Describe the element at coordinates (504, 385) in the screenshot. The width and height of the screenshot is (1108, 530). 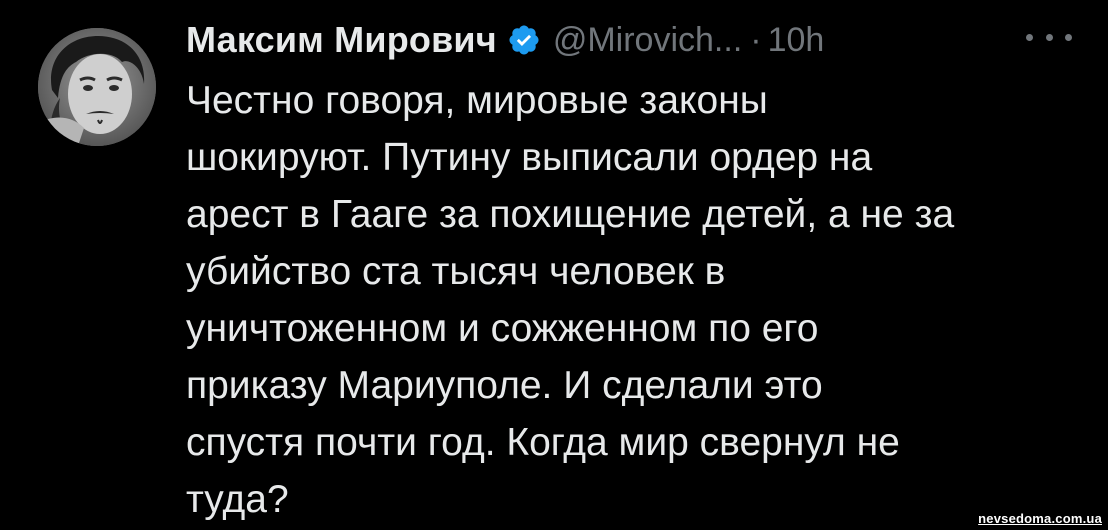
I see `tweet-text-line: приказу Мариуполе. И сделали это` at that location.